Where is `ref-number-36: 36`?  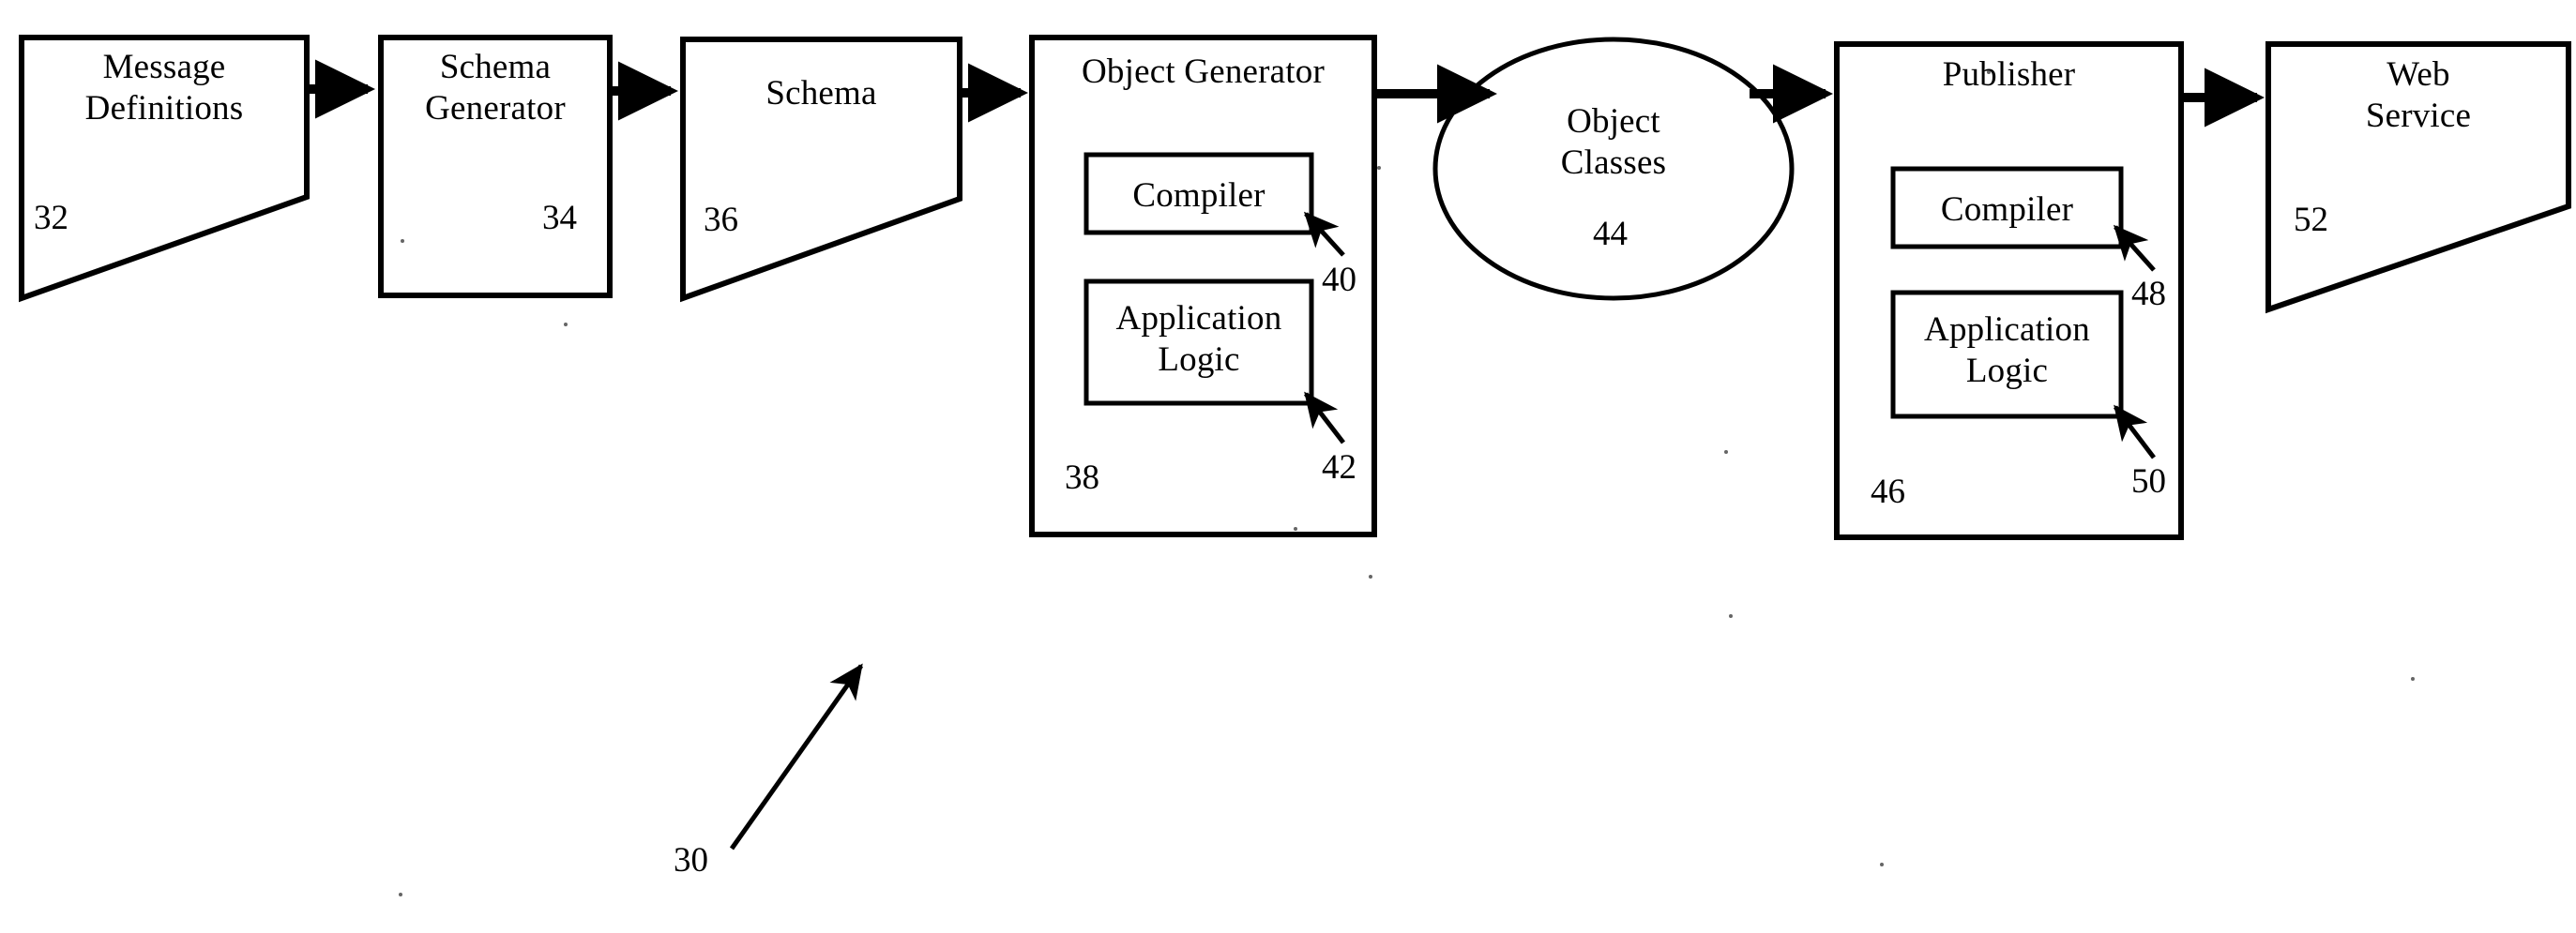 ref-number-36: 36 is located at coordinates (721, 220).